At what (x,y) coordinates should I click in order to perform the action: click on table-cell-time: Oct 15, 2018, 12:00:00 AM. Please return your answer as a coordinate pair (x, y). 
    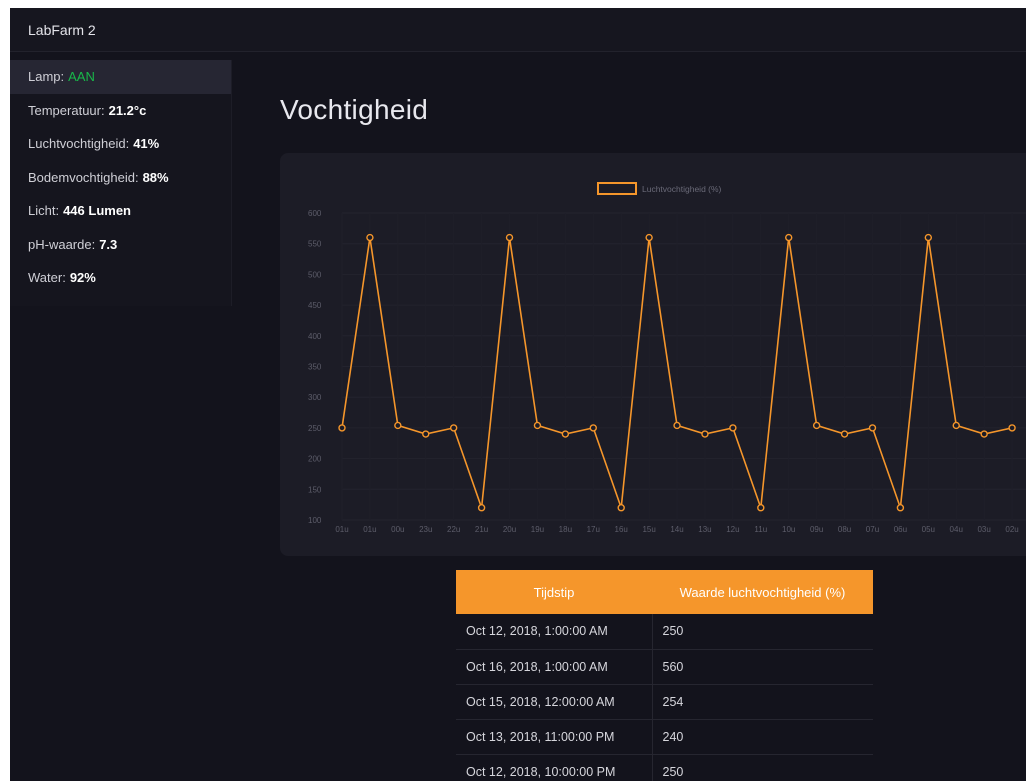
    Looking at the image, I should click on (554, 702).